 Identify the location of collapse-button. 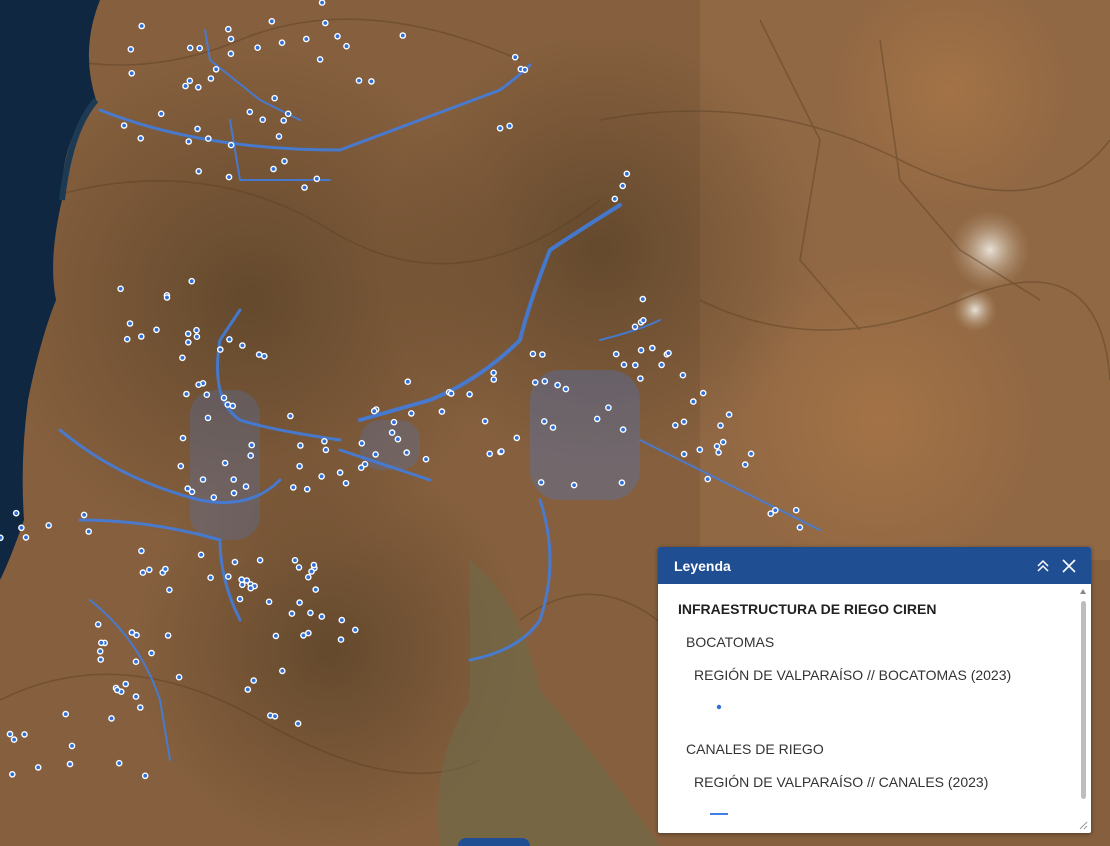
(1043, 566).